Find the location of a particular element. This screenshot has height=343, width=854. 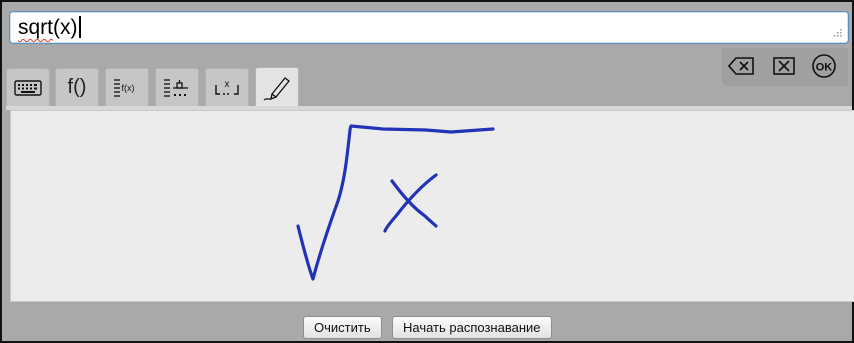

tab-functions-label: f() is located at coordinates (77, 87).